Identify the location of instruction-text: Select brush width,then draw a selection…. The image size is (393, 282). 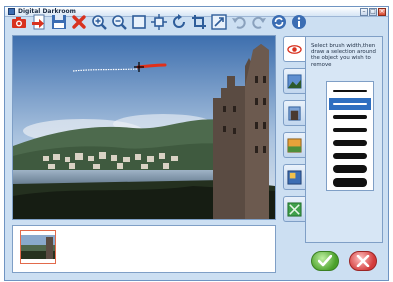
(343, 55).